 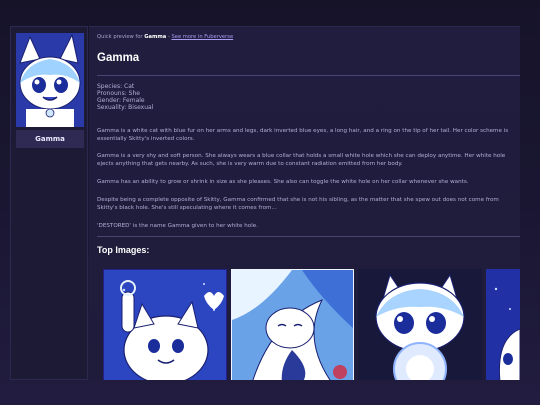 I want to click on gamma-art-4-icon, so click(x=503, y=324).